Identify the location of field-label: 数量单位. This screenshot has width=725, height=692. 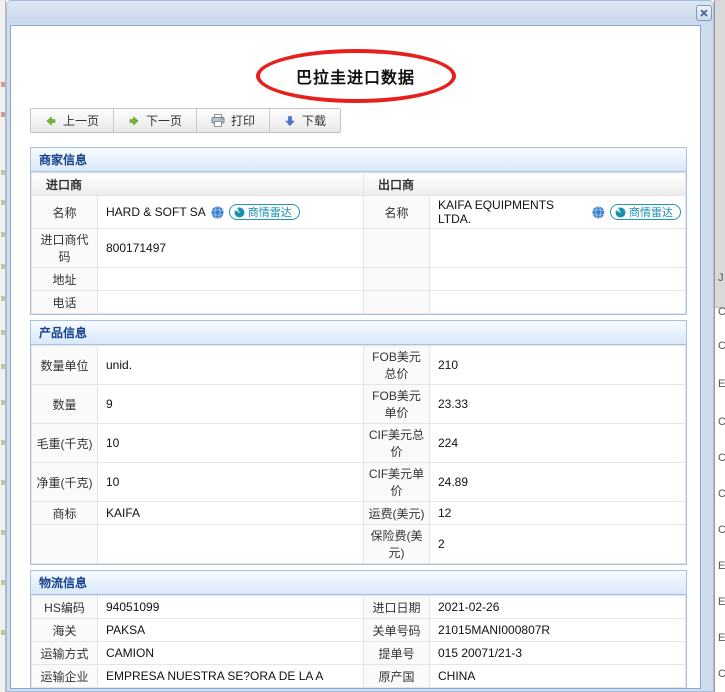
(64, 365).